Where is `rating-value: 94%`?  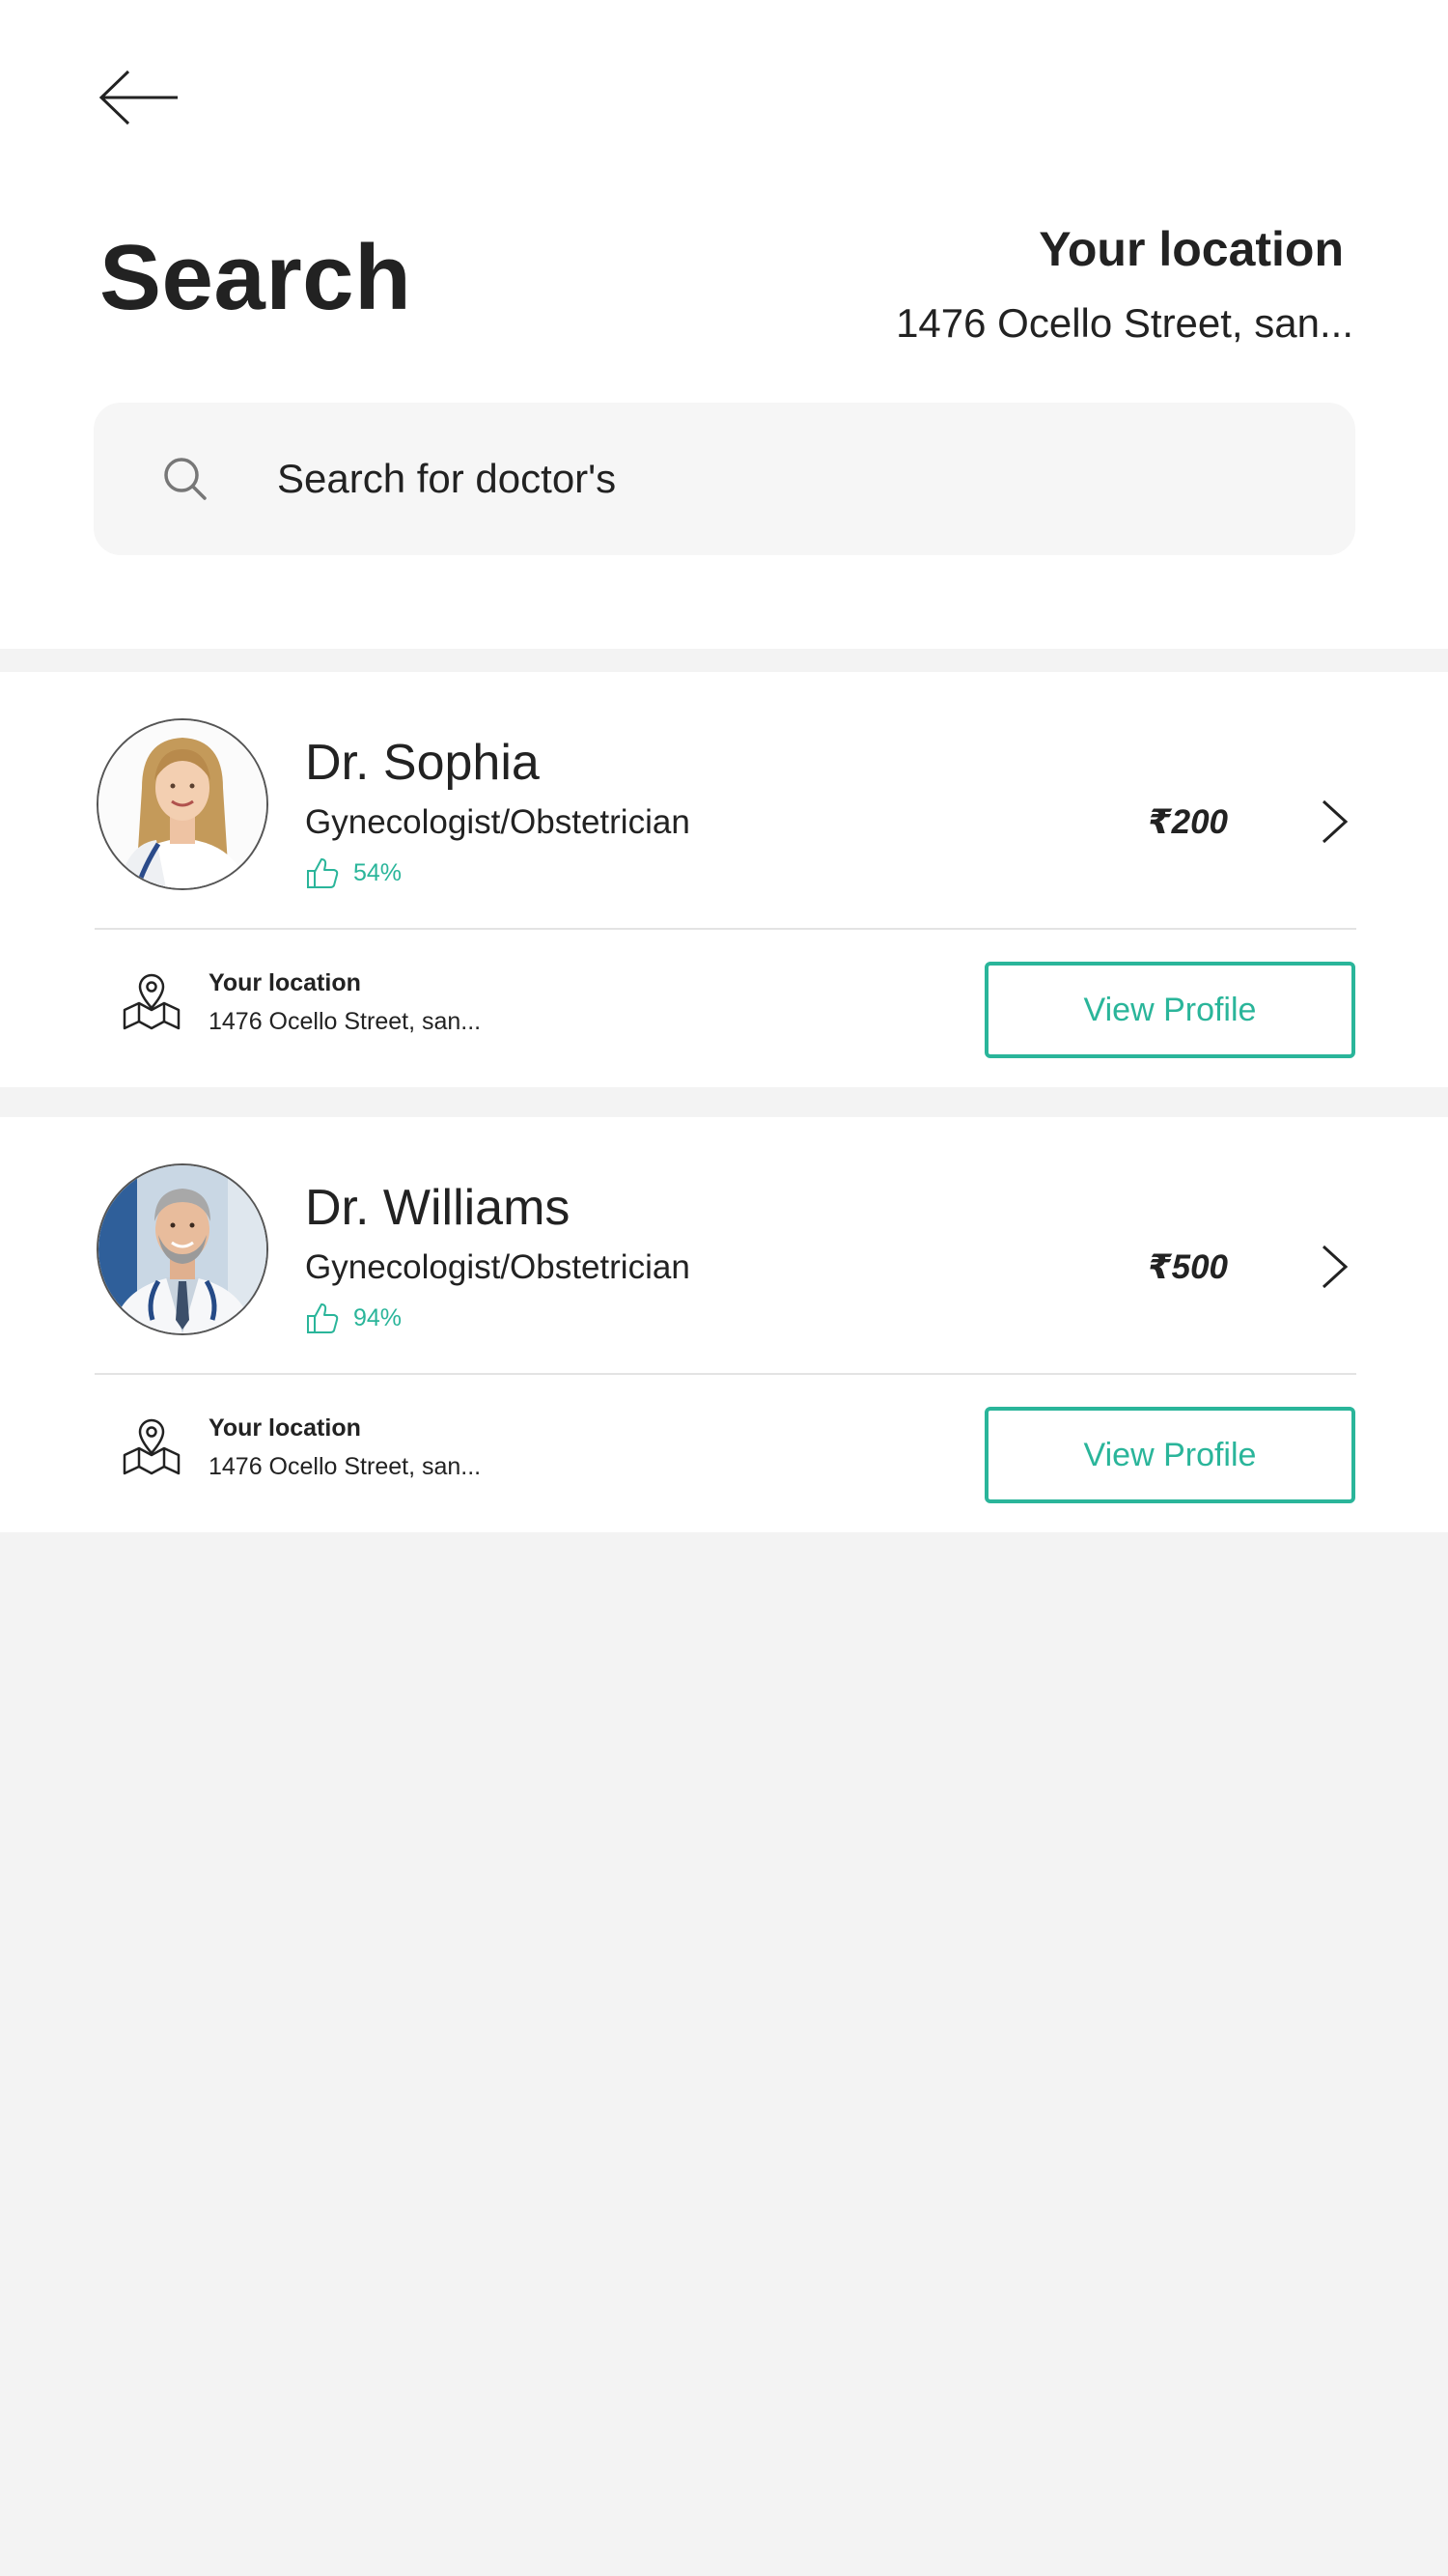 rating-value: 94% is located at coordinates (378, 1317).